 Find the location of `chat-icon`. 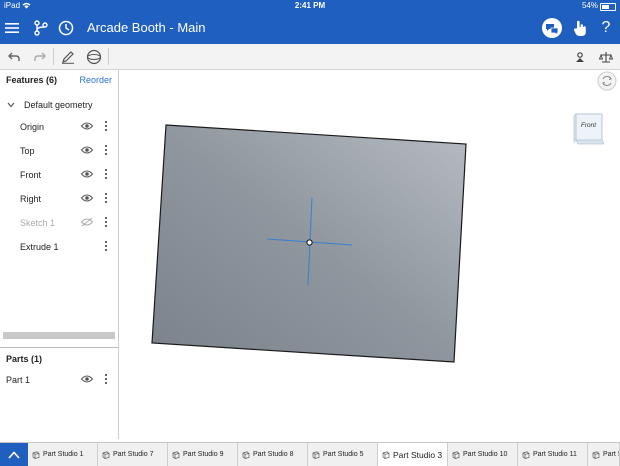

chat-icon is located at coordinates (552, 28).